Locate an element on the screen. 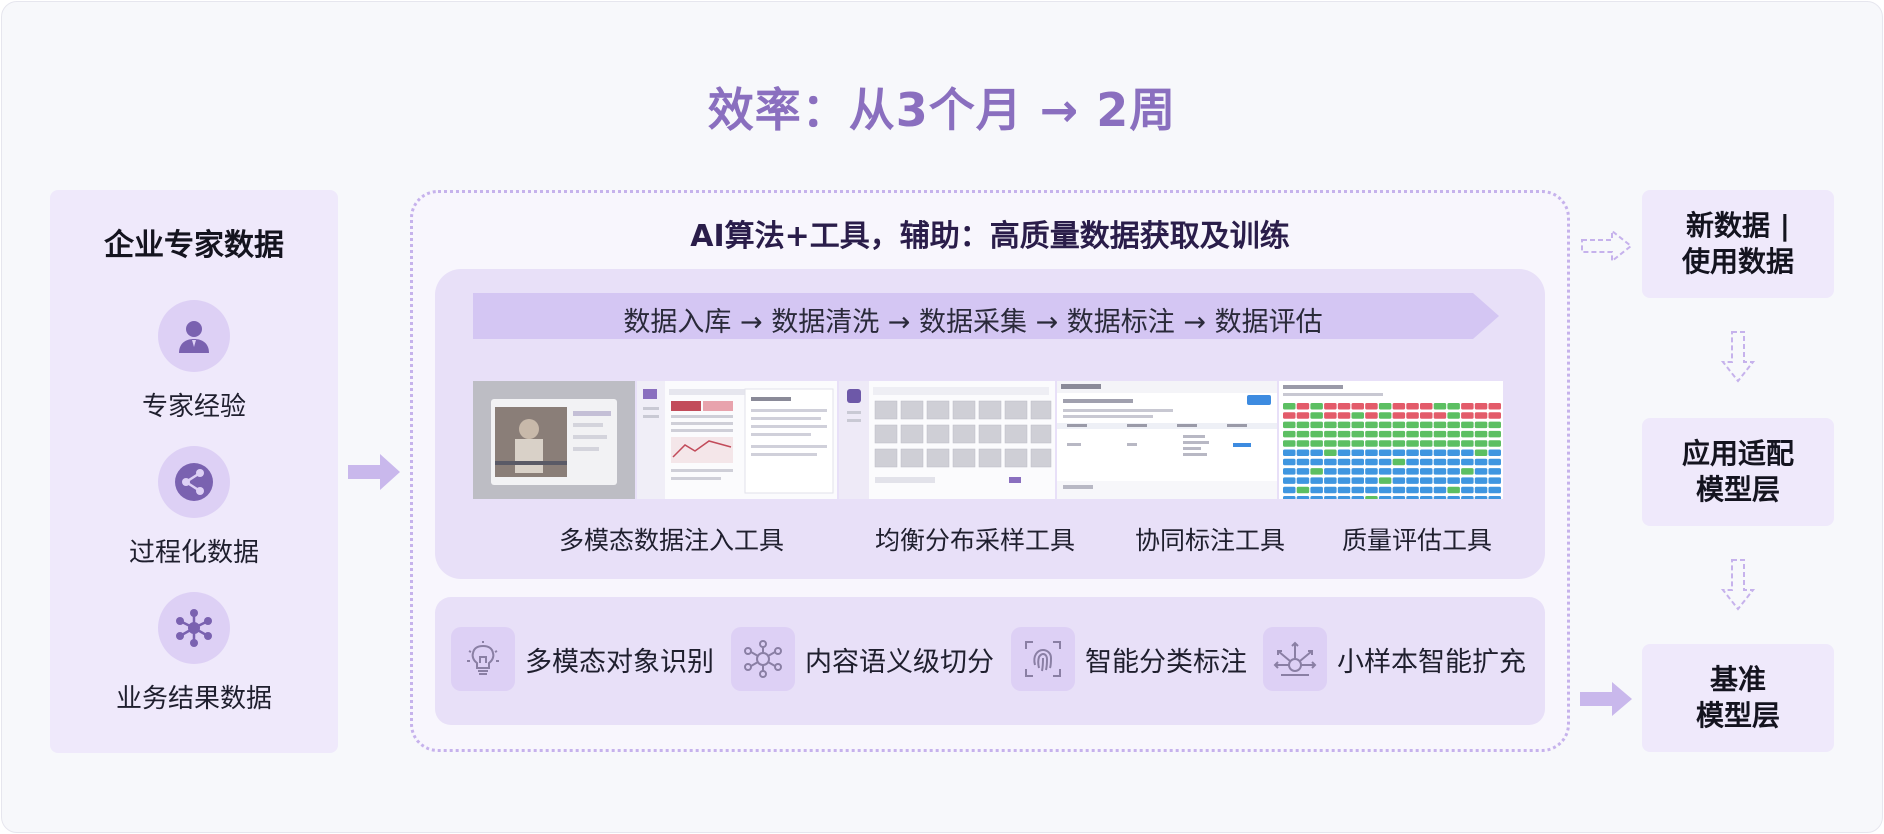  network-icon is located at coordinates (194, 628).